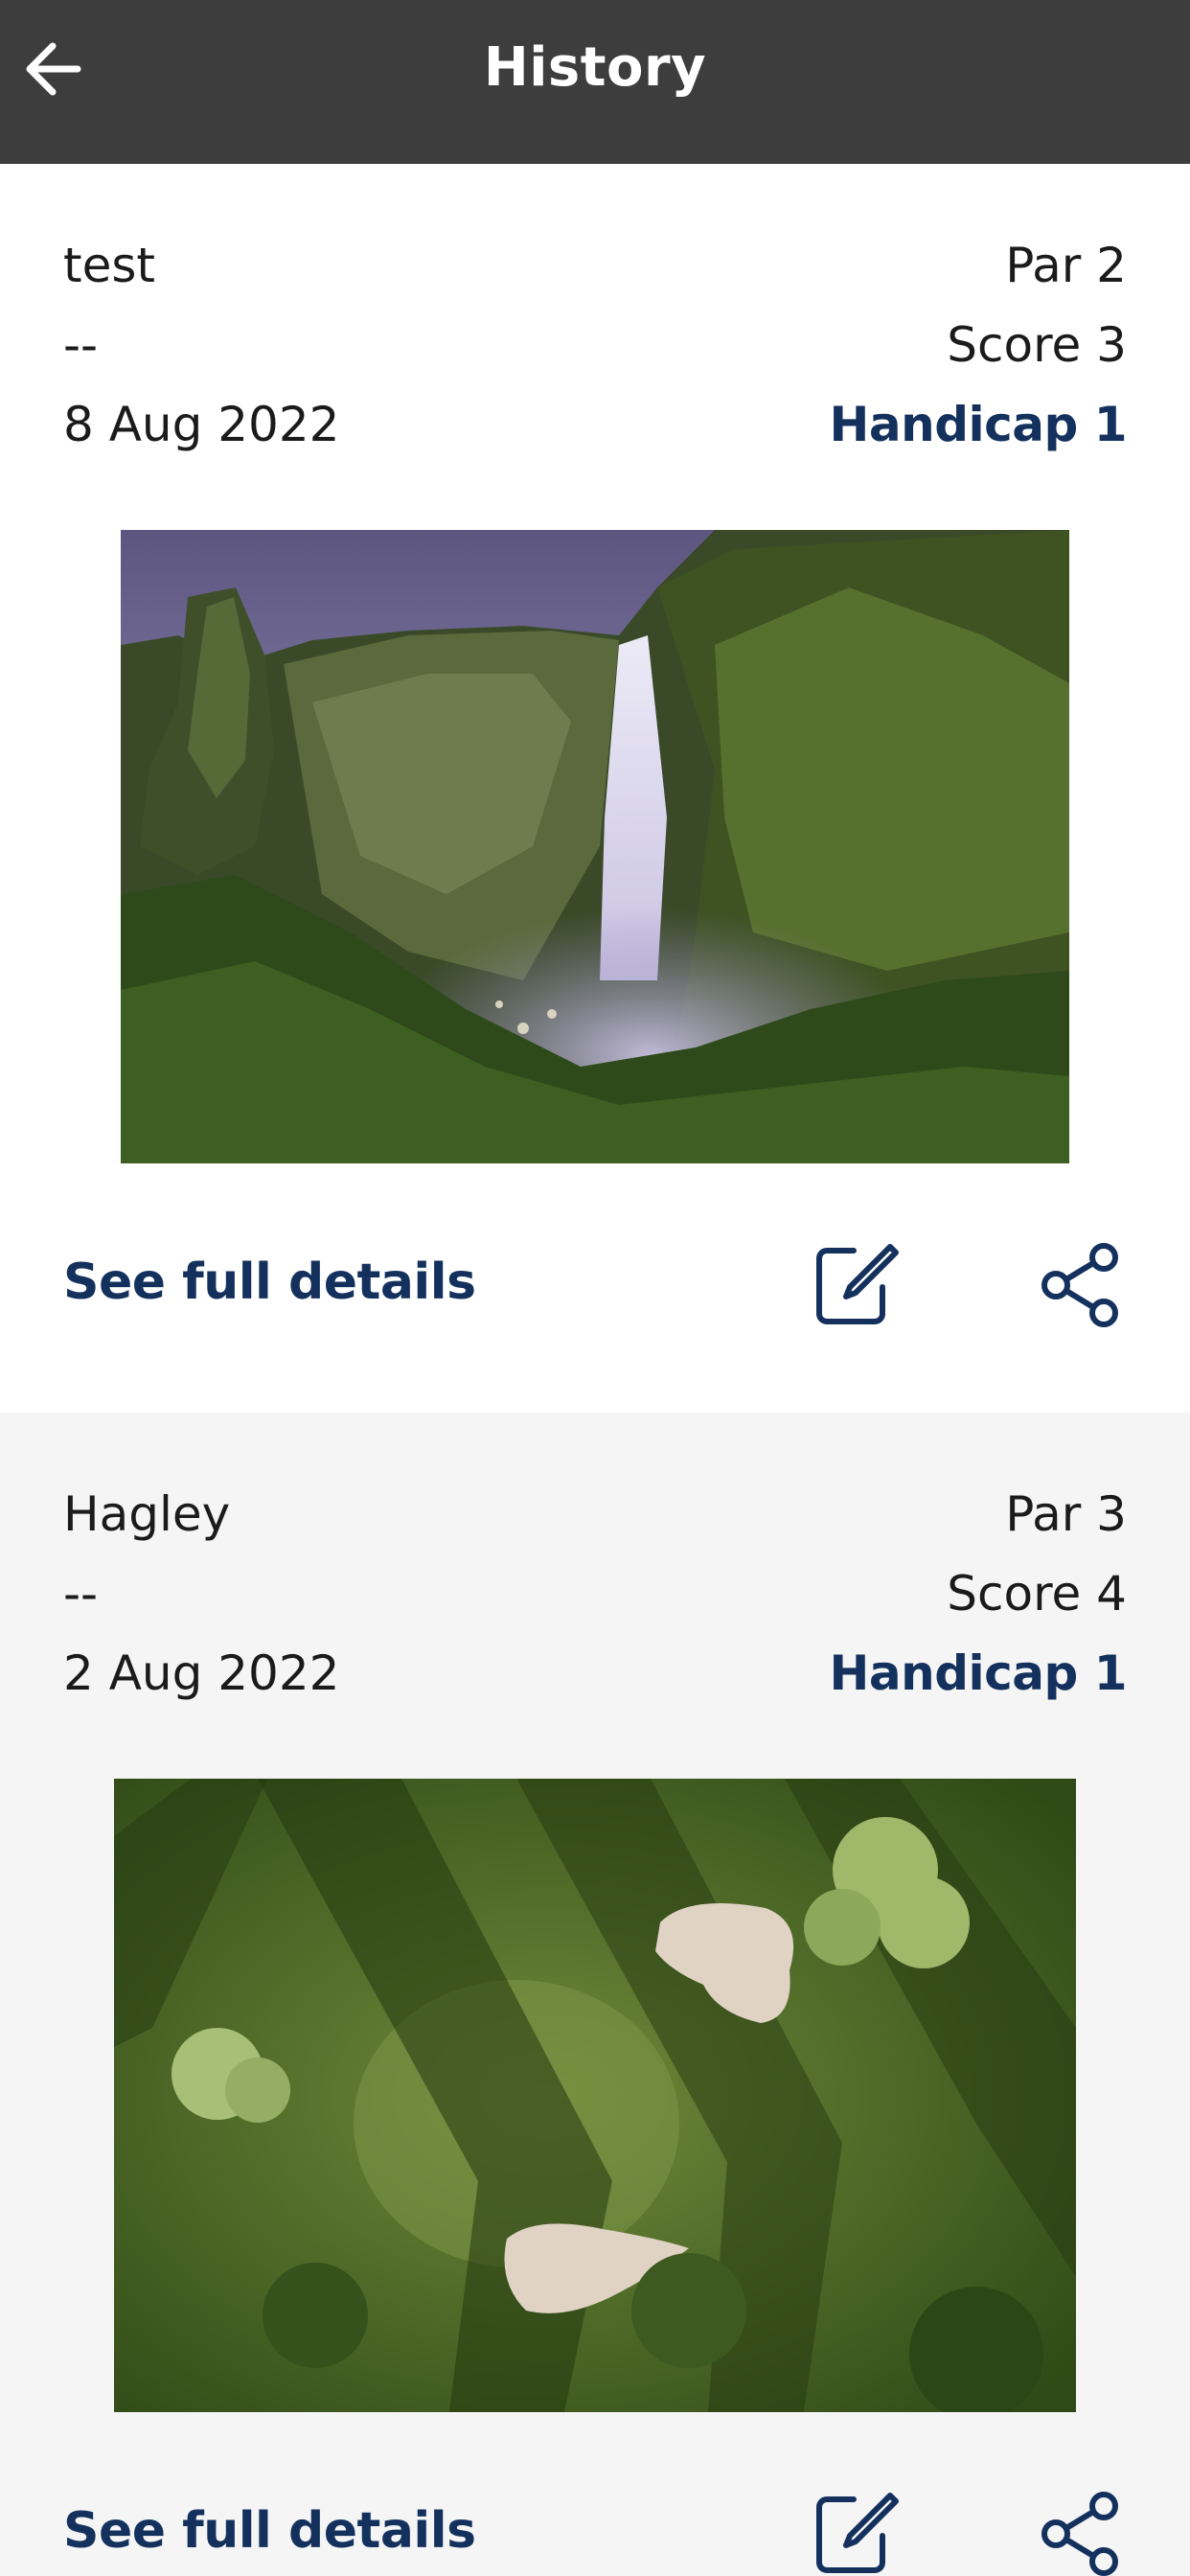 This screenshot has width=1190, height=2576. Describe the element at coordinates (202, 424) in the screenshot. I see `round-date: 8 Aug 2022` at that location.